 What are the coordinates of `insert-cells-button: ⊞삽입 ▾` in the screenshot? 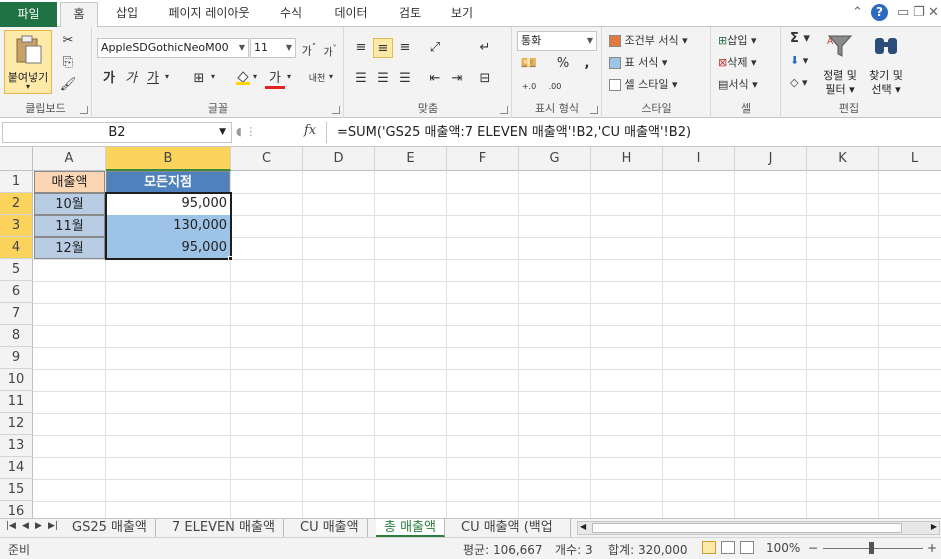 It's located at (737, 40).